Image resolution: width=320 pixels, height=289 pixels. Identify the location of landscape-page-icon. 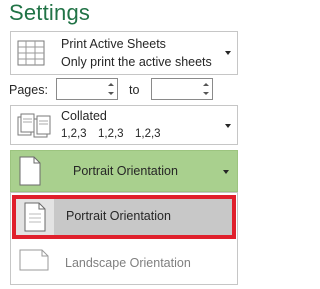
(34, 262).